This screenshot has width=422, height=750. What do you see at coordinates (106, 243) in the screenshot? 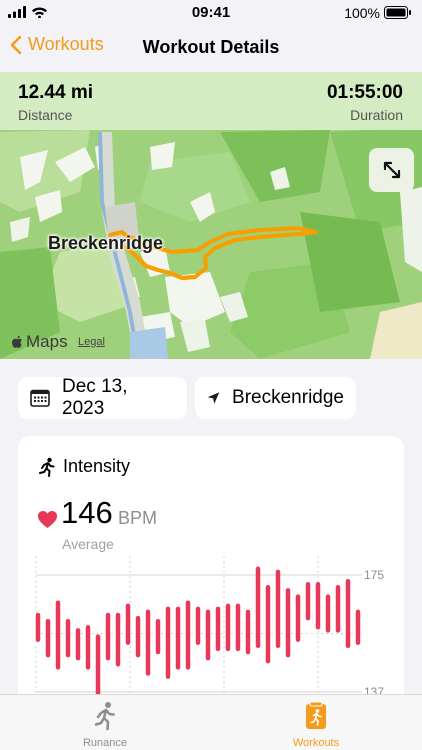
I see `map-town-label: Breckenridge` at bounding box center [106, 243].